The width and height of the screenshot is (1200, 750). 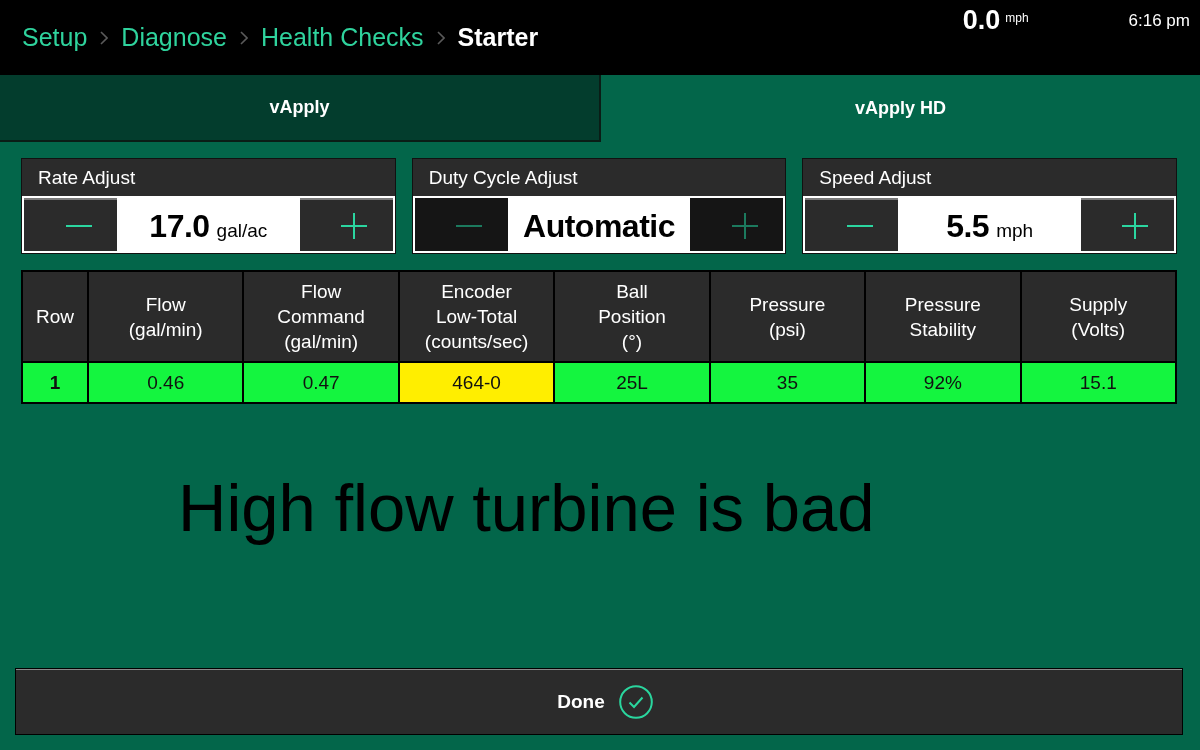 What do you see at coordinates (503, 178) in the screenshot?
I see `panel-title: Duty Cycle Adjust` at bounding box center [503, 178].